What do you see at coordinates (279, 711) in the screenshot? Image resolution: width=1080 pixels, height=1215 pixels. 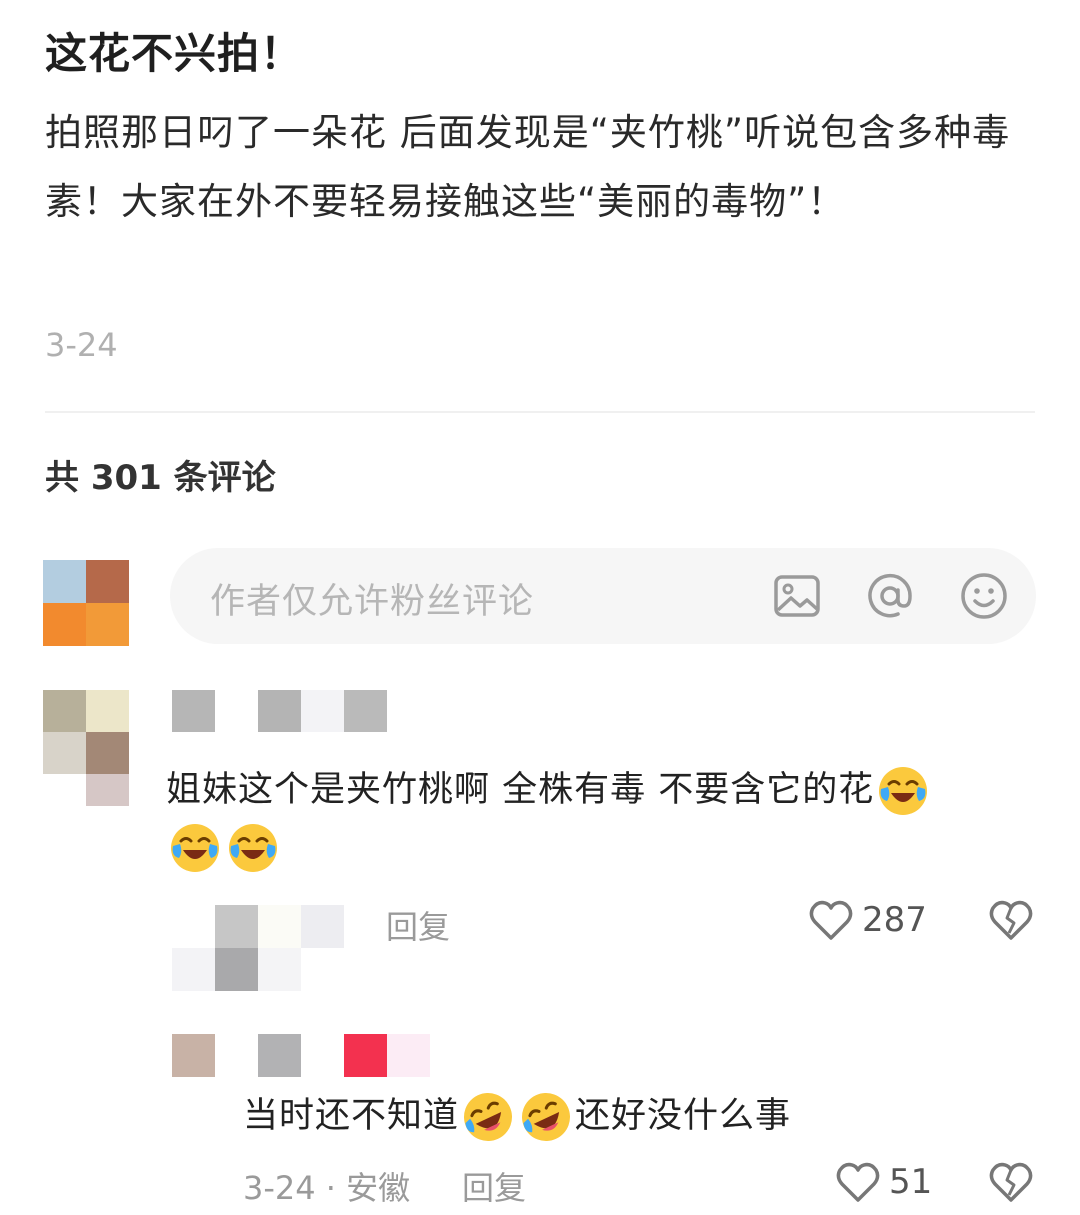 I see `commenter-username` at bounding box center [279, 711].